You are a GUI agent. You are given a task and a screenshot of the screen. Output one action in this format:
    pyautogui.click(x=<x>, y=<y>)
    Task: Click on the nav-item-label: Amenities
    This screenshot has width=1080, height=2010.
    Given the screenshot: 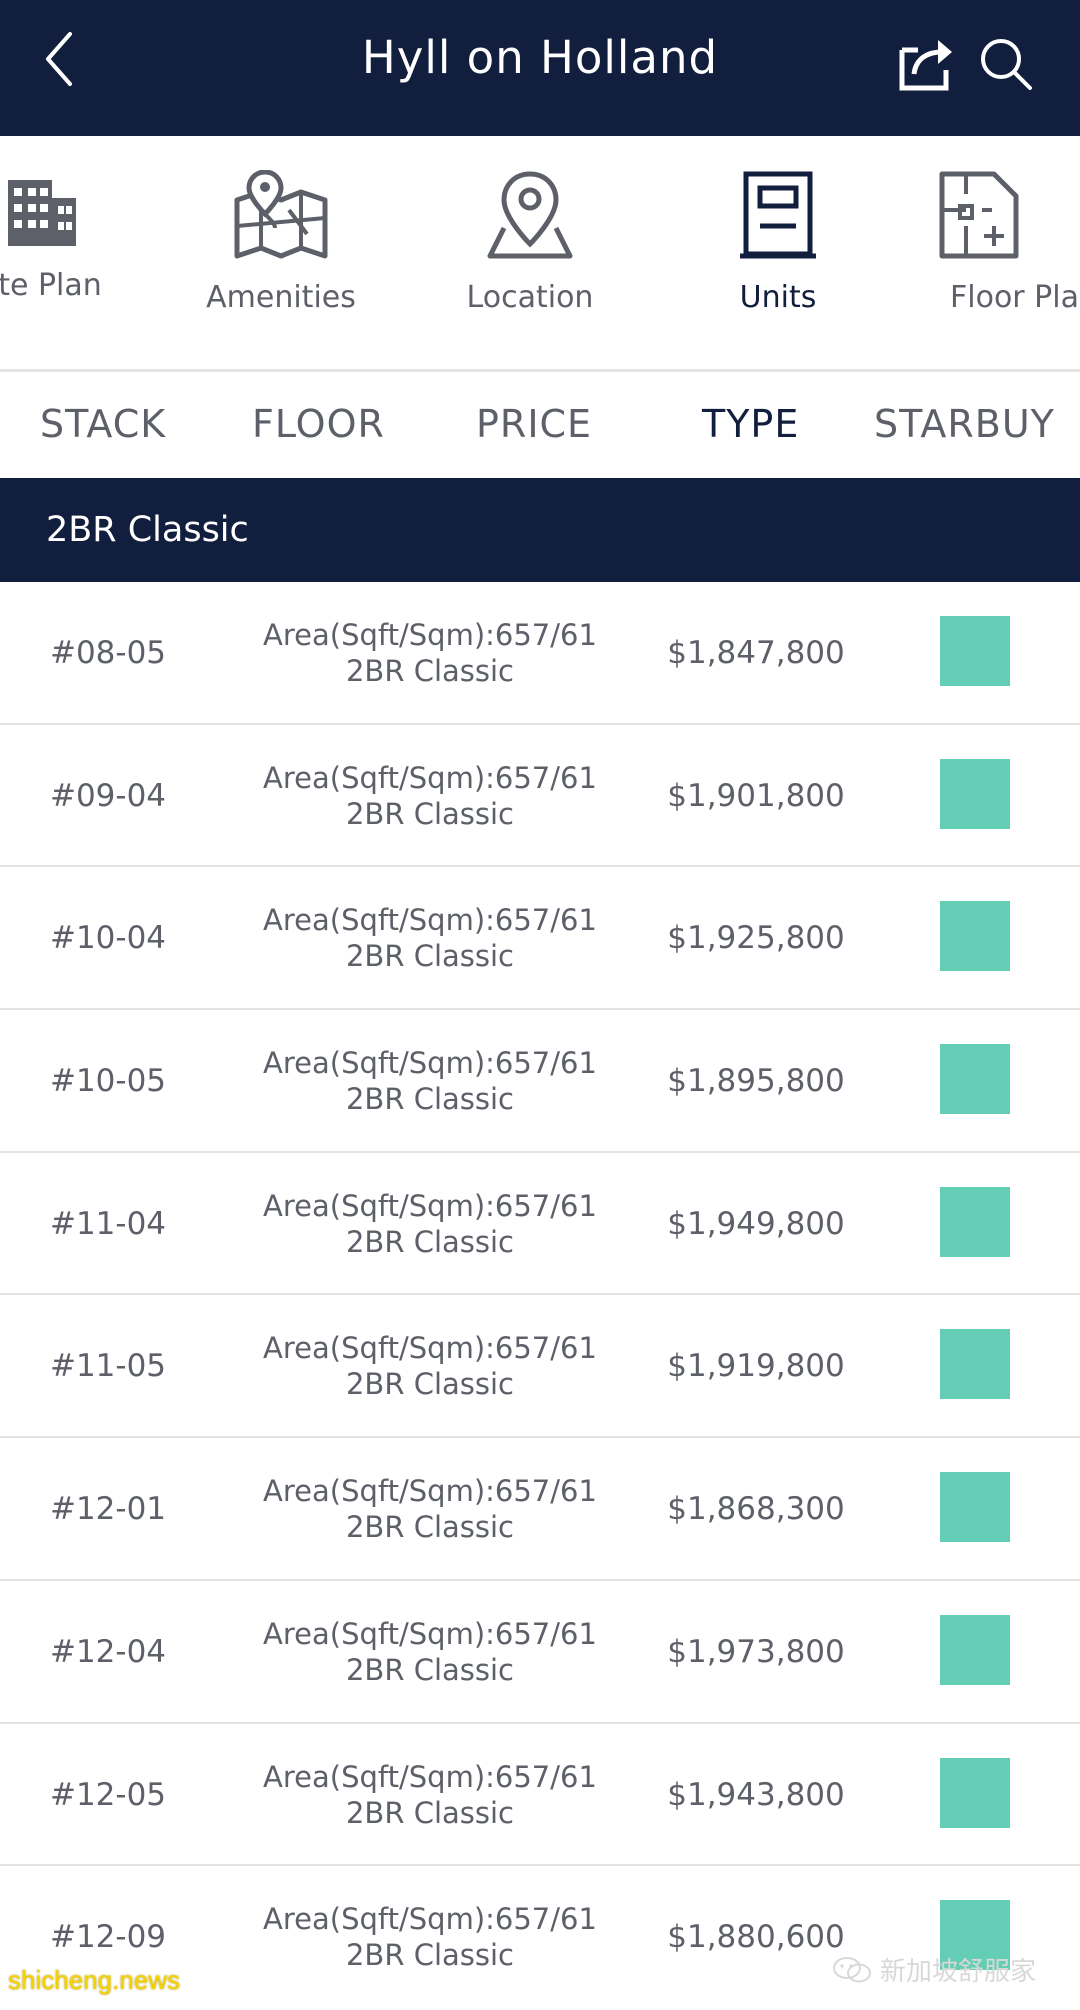 What is the action you would take?
    pyautogui.click(x=281, y=297)
    